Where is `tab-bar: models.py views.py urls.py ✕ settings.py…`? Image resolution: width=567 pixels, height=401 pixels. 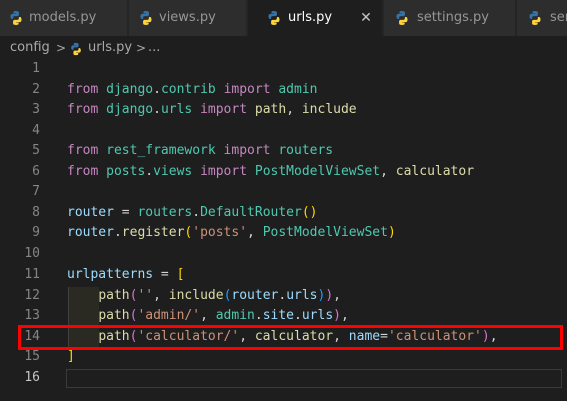
tab-bar: models.py views.py urls.py ✕ settings.py… is located at coordinates (283, 18).